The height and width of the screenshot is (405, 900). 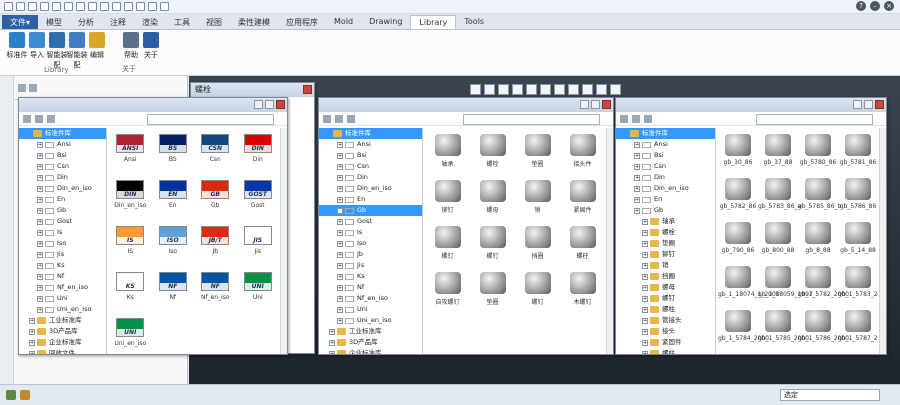 I want to click on tree-item: + 螺母, so click(x=665, y=287).